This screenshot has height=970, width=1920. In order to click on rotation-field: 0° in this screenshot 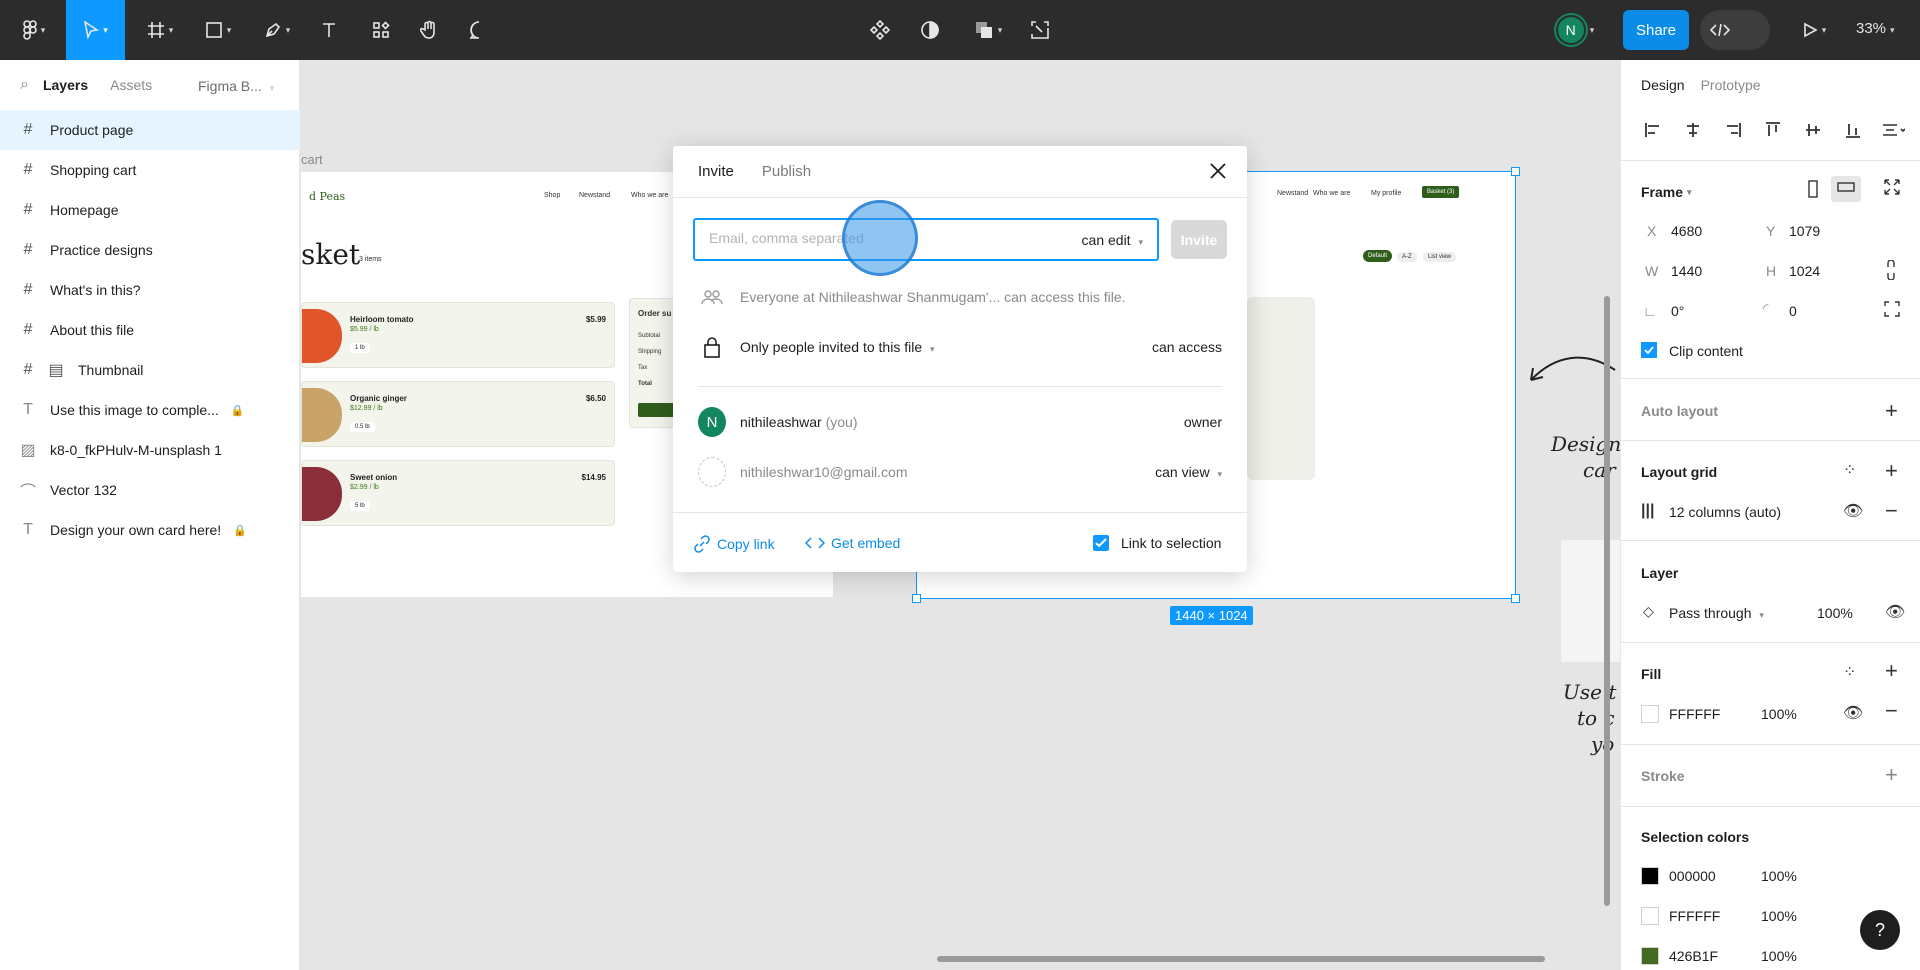, I will do `click(1677, 311)`.